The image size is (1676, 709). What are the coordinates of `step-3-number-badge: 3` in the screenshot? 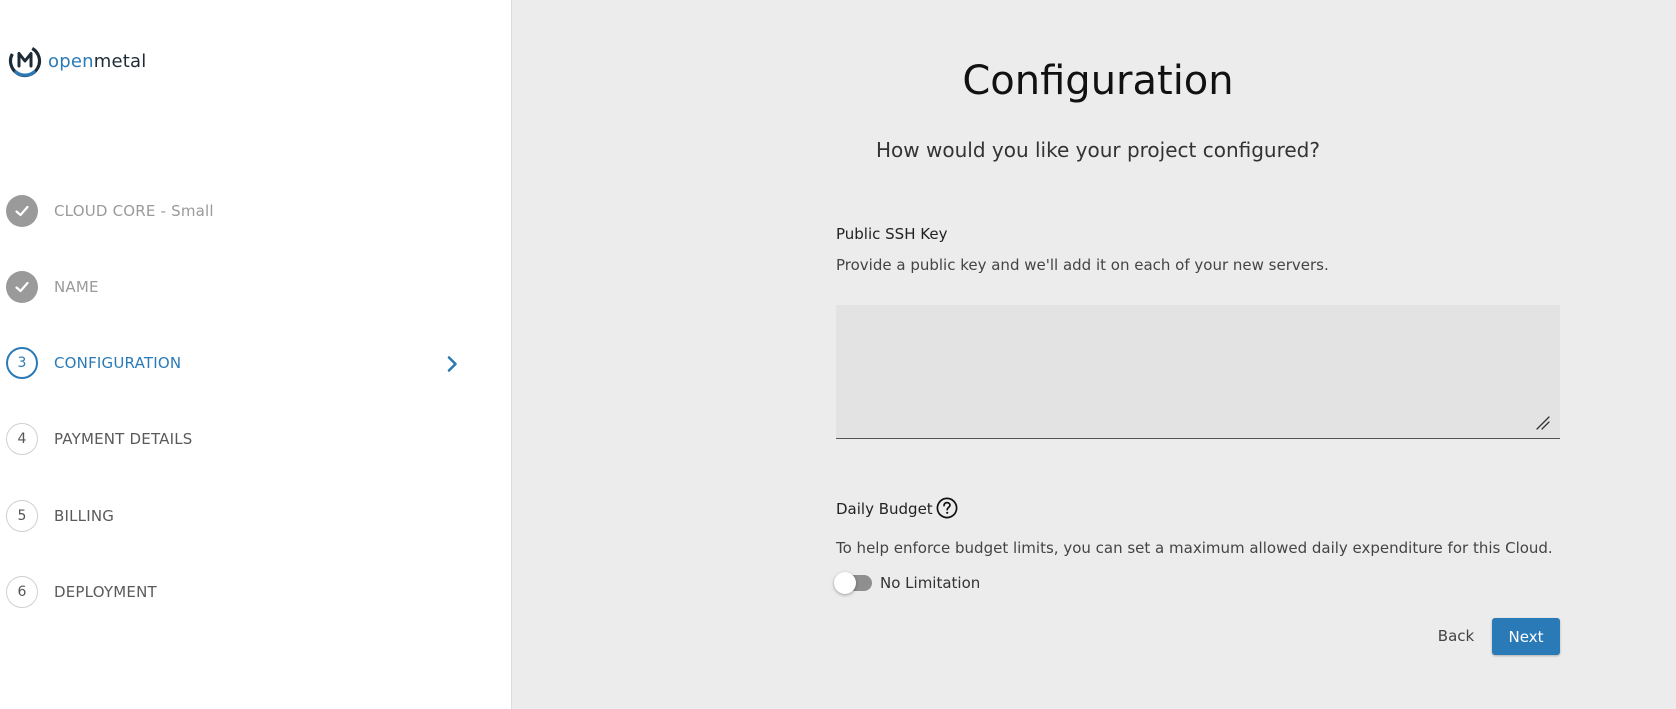 It's located at (22, 363).